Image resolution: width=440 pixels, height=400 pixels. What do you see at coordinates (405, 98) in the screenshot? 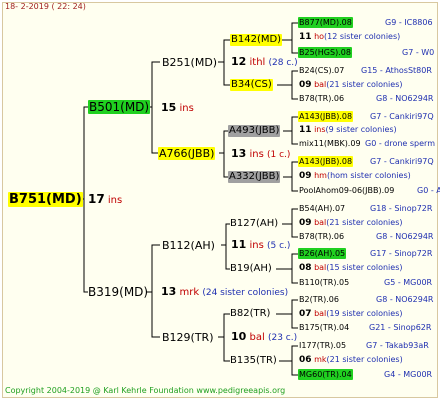
I see `gen4-bottom-right-2: G8 - NO6294R` at bounding box center [405, 98].